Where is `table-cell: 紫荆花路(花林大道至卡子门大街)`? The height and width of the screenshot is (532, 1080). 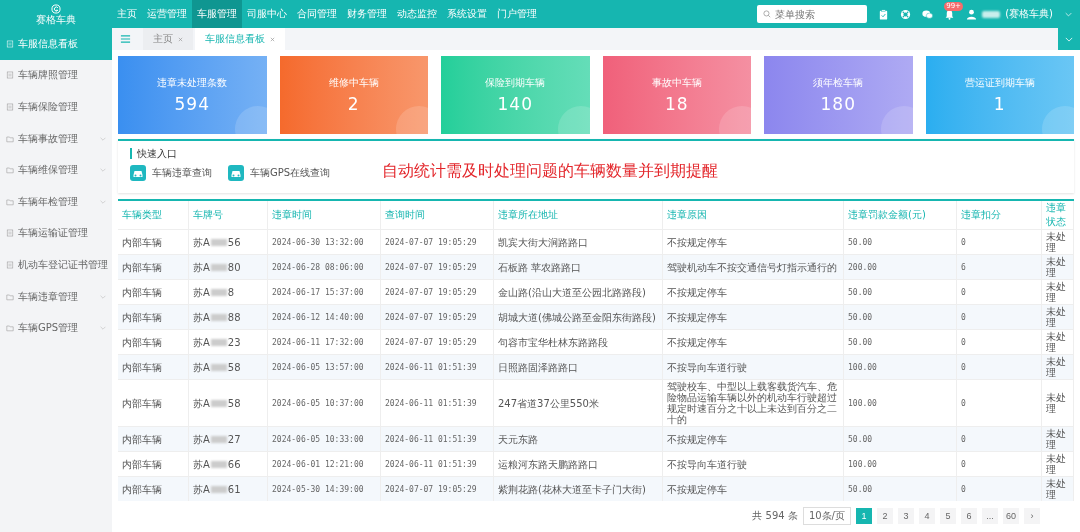
table-cell: 紫荆花路(花林大道至卡子门大街) is located at coordinates (578, 488).